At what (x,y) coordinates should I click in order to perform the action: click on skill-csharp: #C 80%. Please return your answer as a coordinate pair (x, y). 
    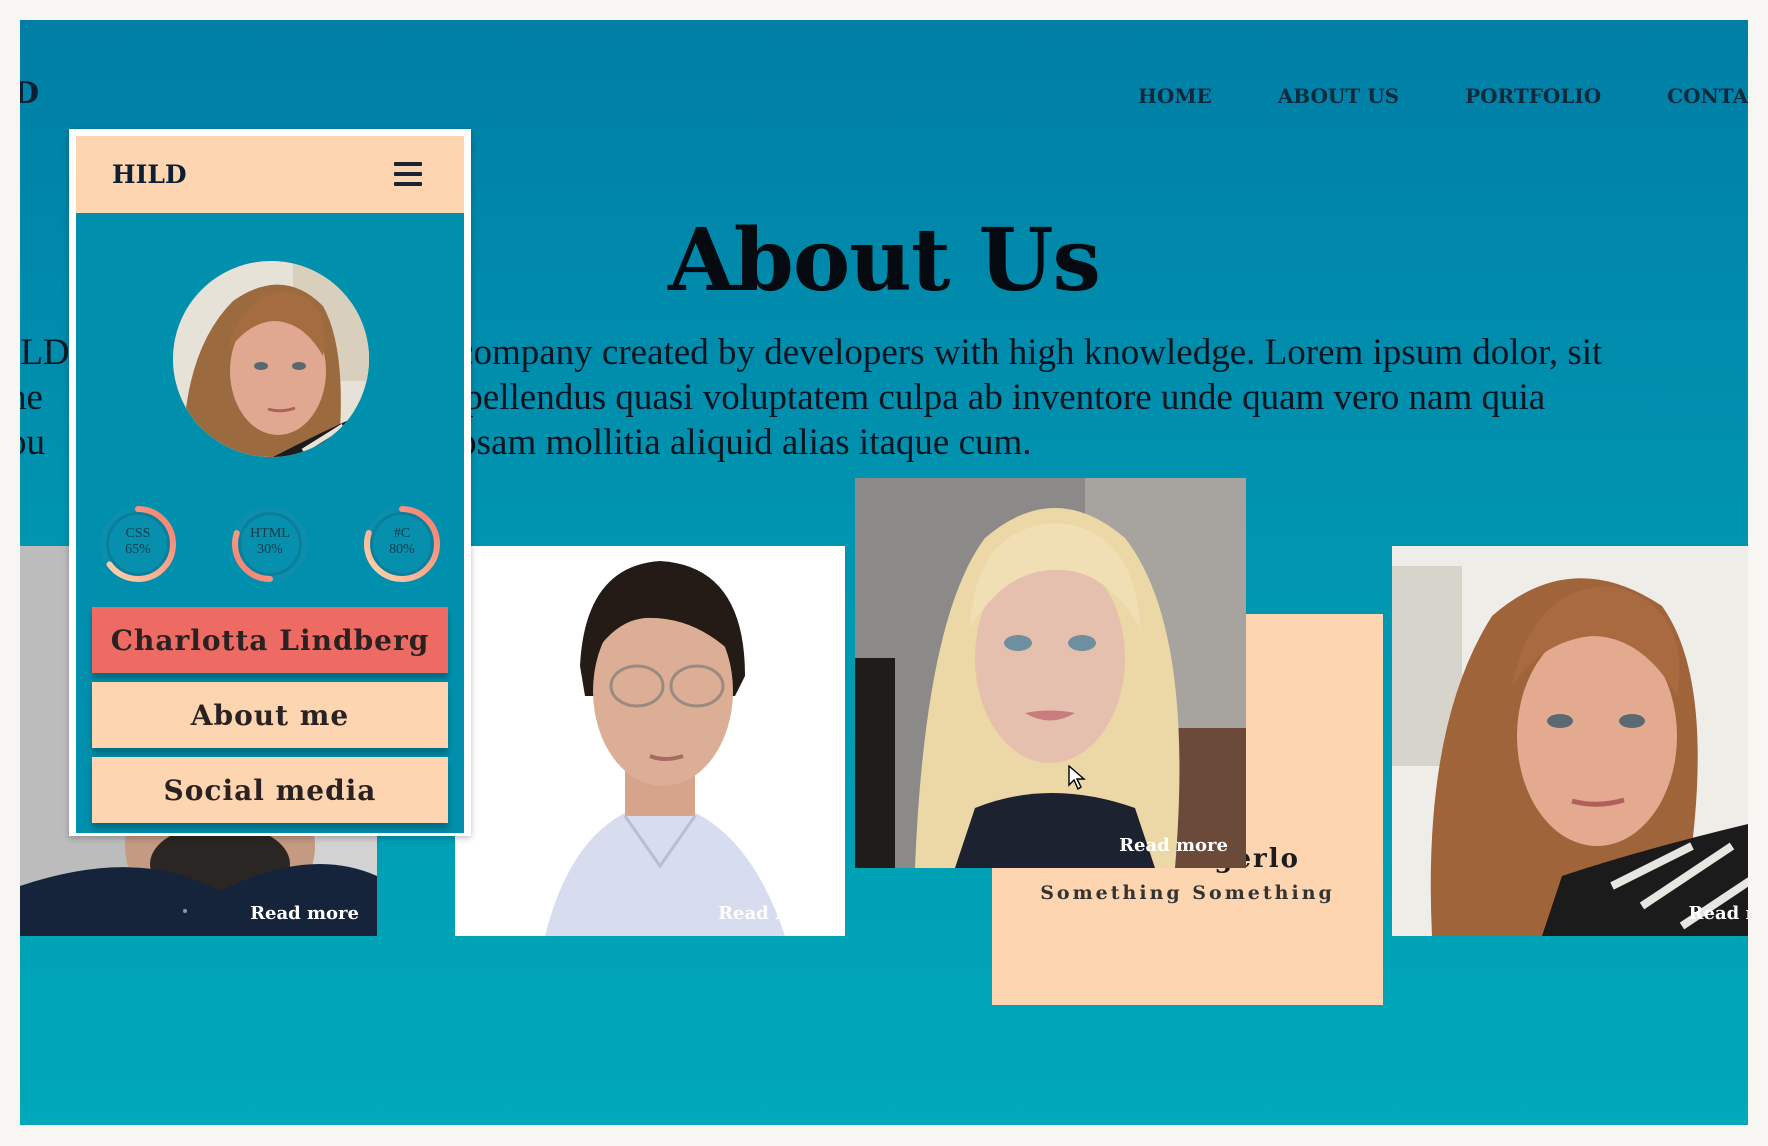
    Looking at the image, I should click on (402, 544).